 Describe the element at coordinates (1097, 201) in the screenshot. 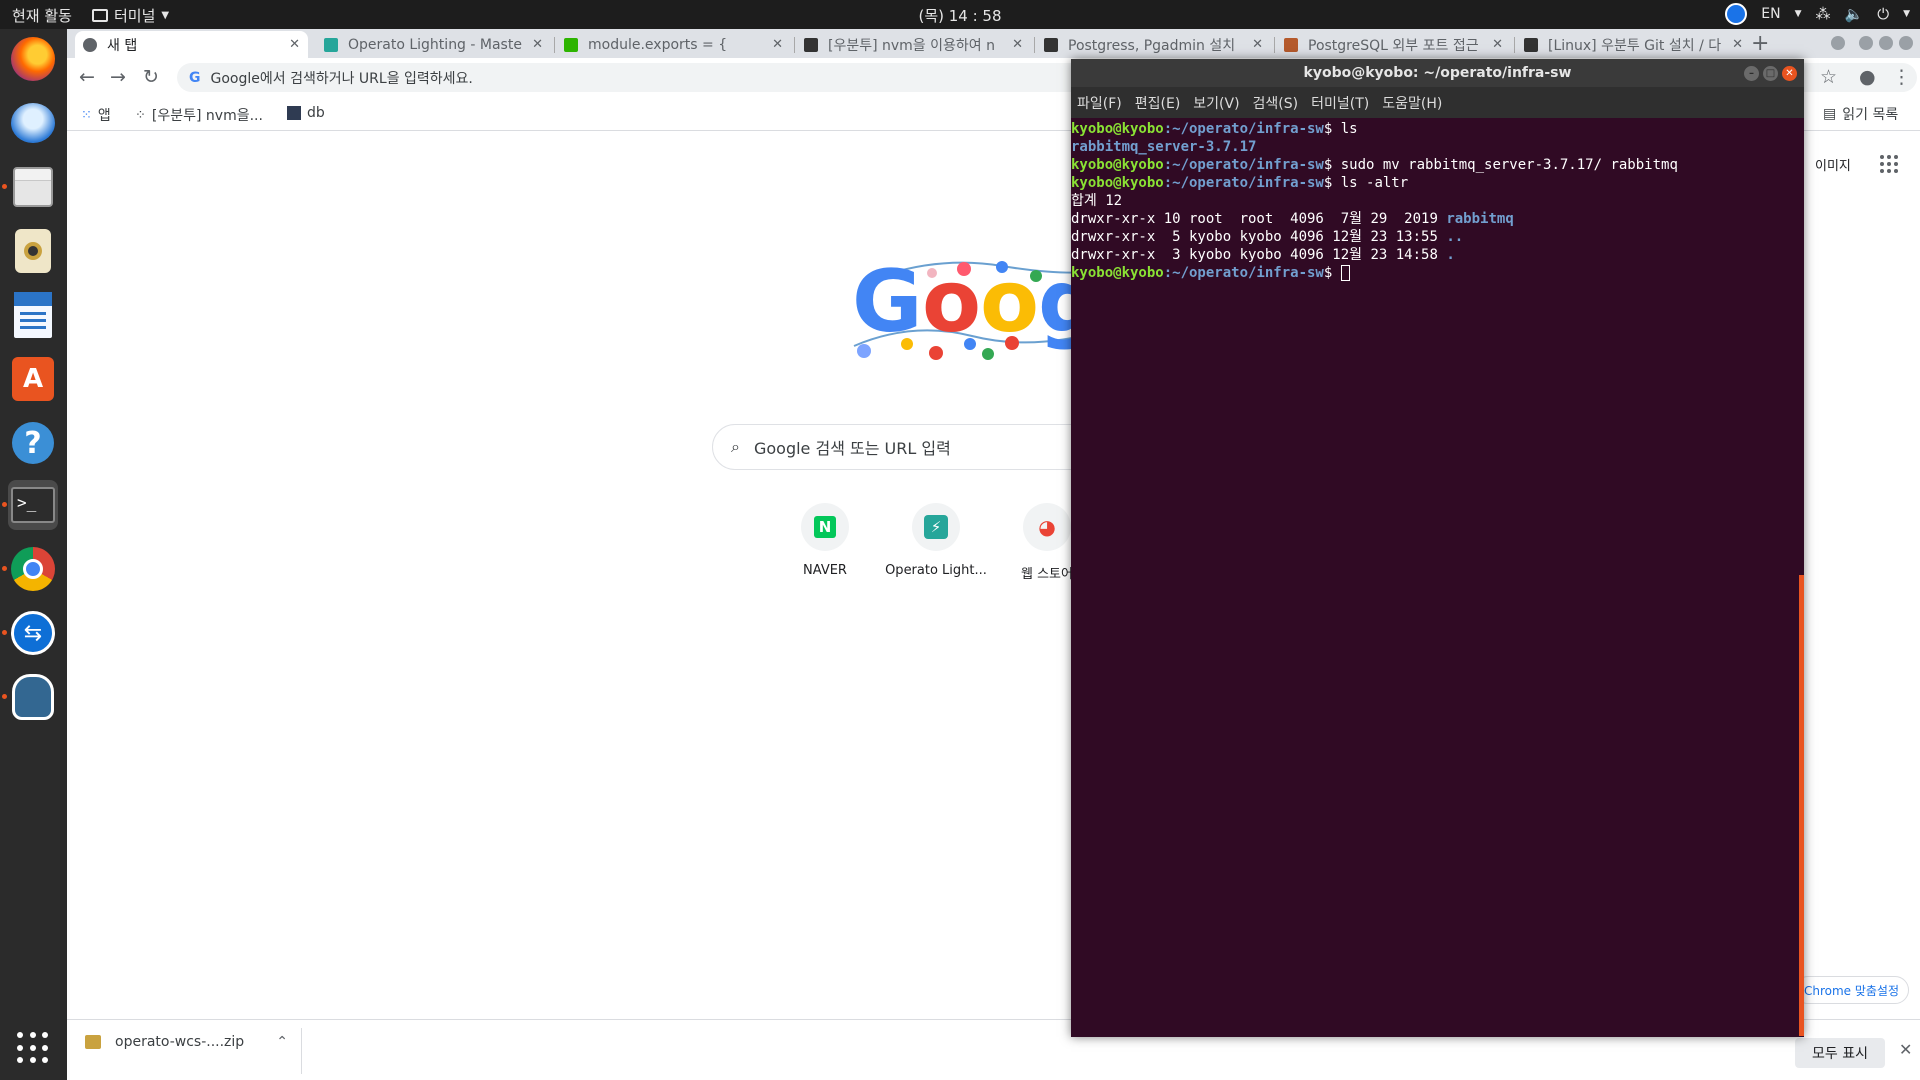

I see `terminal-line: 합계 12` at that location.